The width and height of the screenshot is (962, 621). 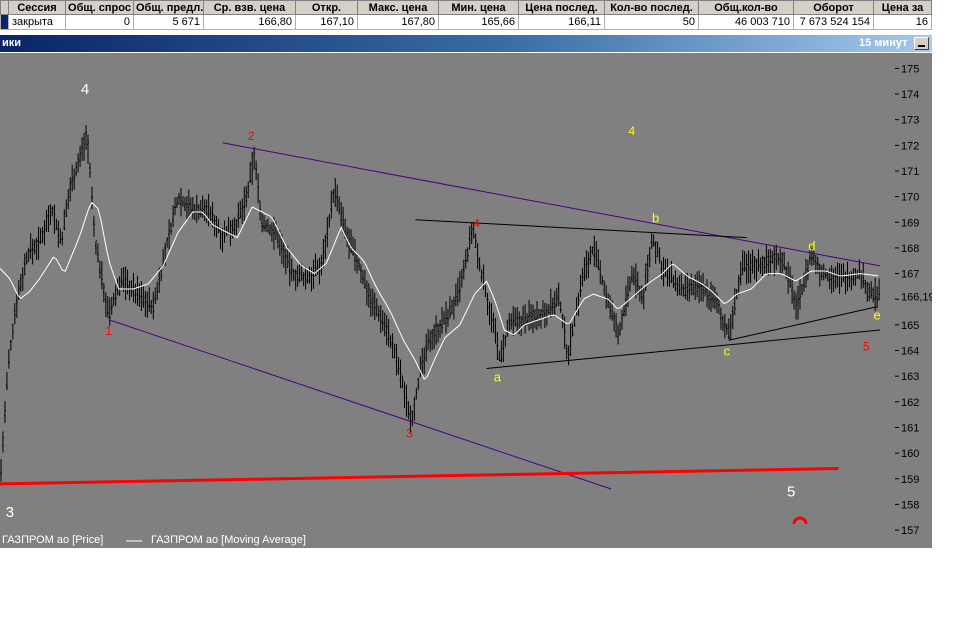 What do you see at coordinates (249, 22) in the screenshot?
I see `cell-vwap: 166,80` at bounding box center [249, 22].